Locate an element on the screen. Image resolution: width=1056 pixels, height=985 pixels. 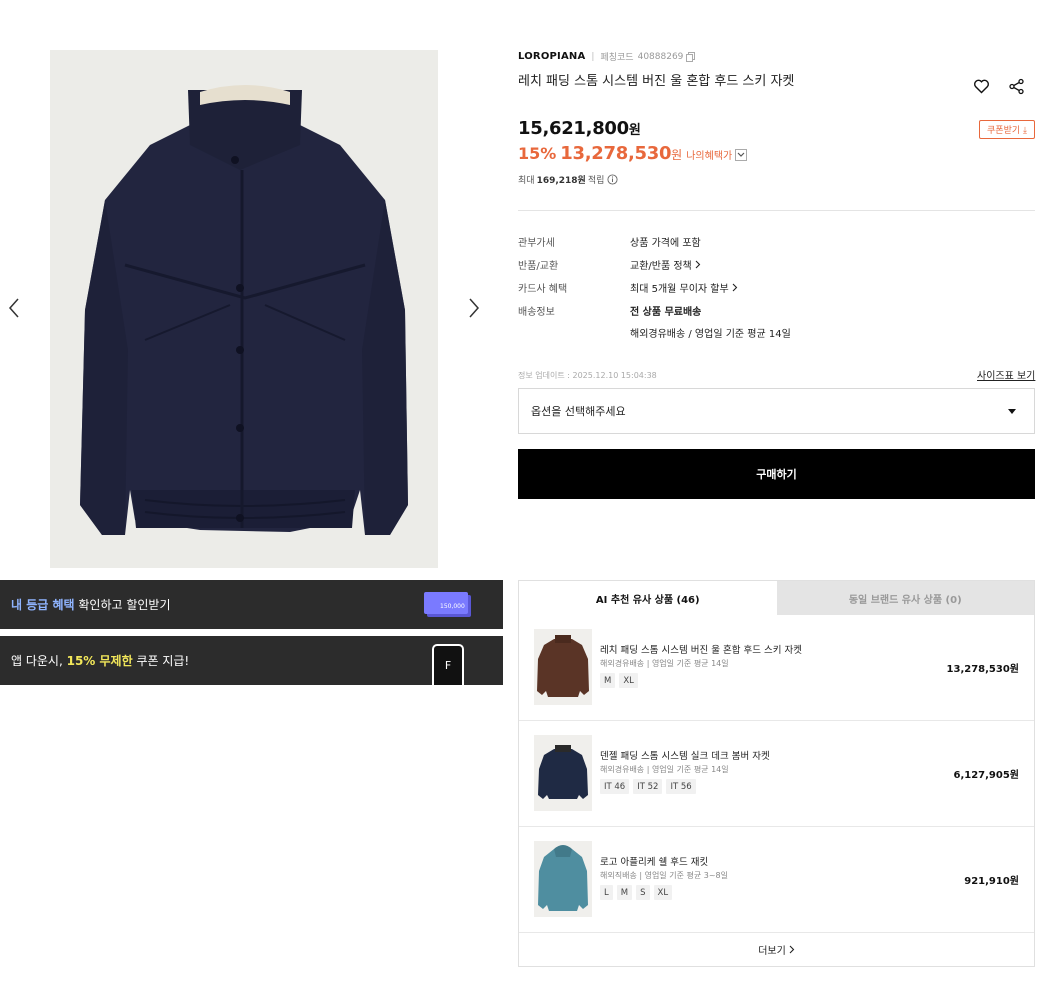
caret-down-icon is located at coordinates (1012, 411).